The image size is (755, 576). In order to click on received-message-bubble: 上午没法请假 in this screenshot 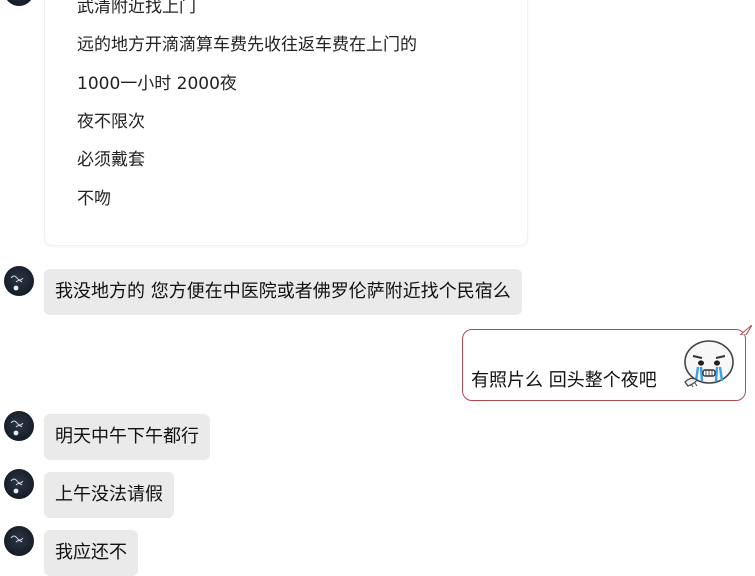, I will do `click(109, 495)`.